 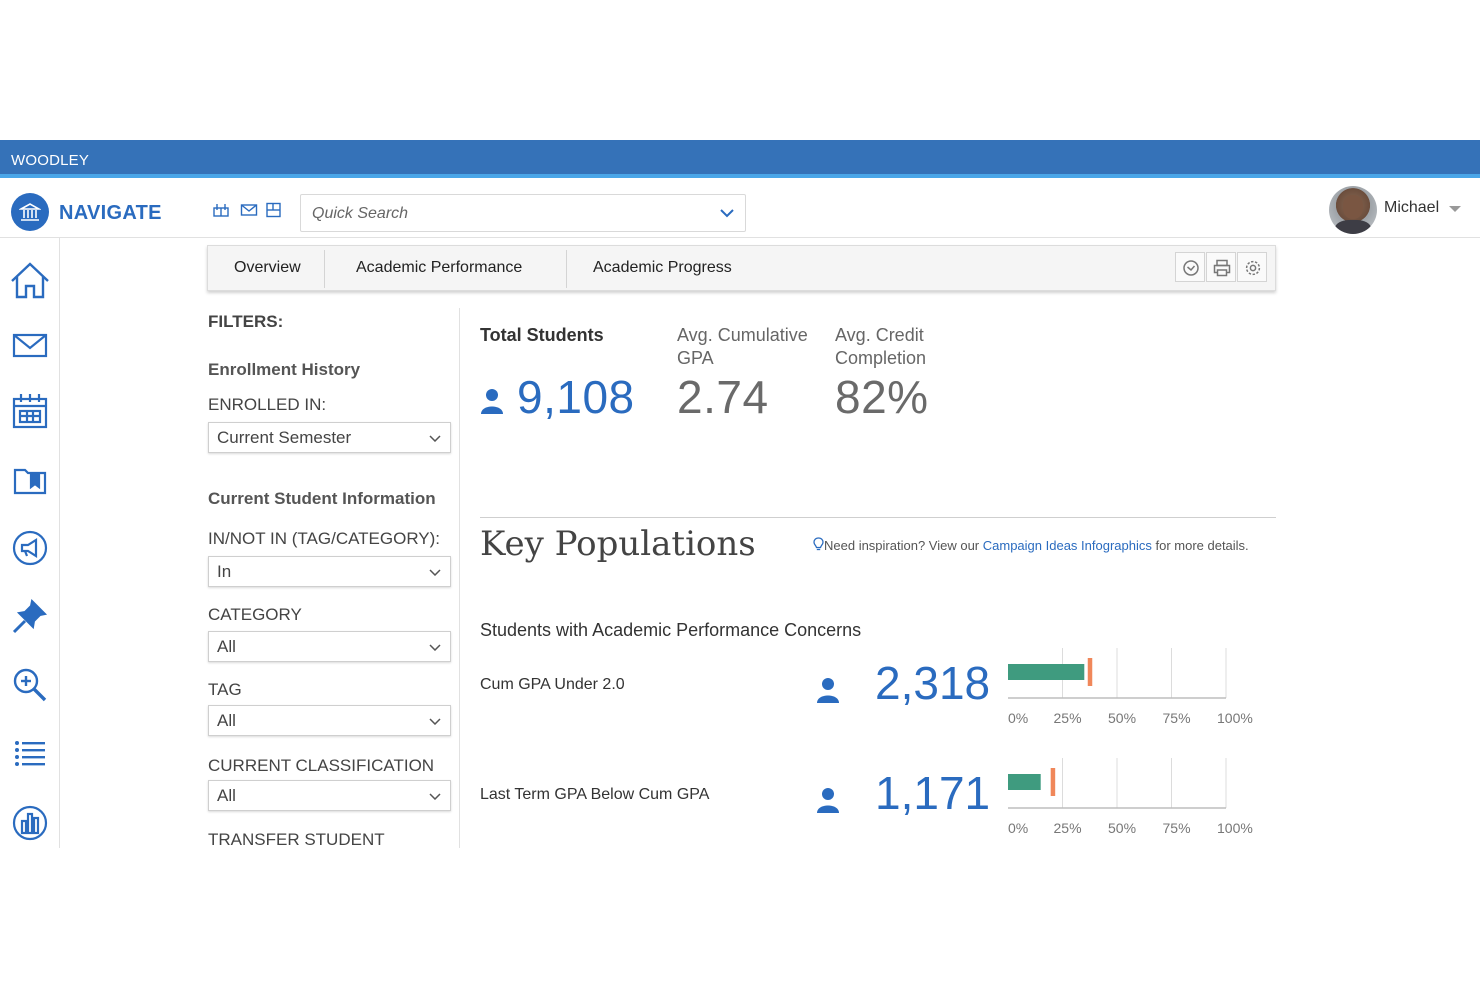 What do you see at coordinates (284, 437) in the screenshot?
I see `enrolled-in-value: Current Semester` at bounding box center [284, 437].